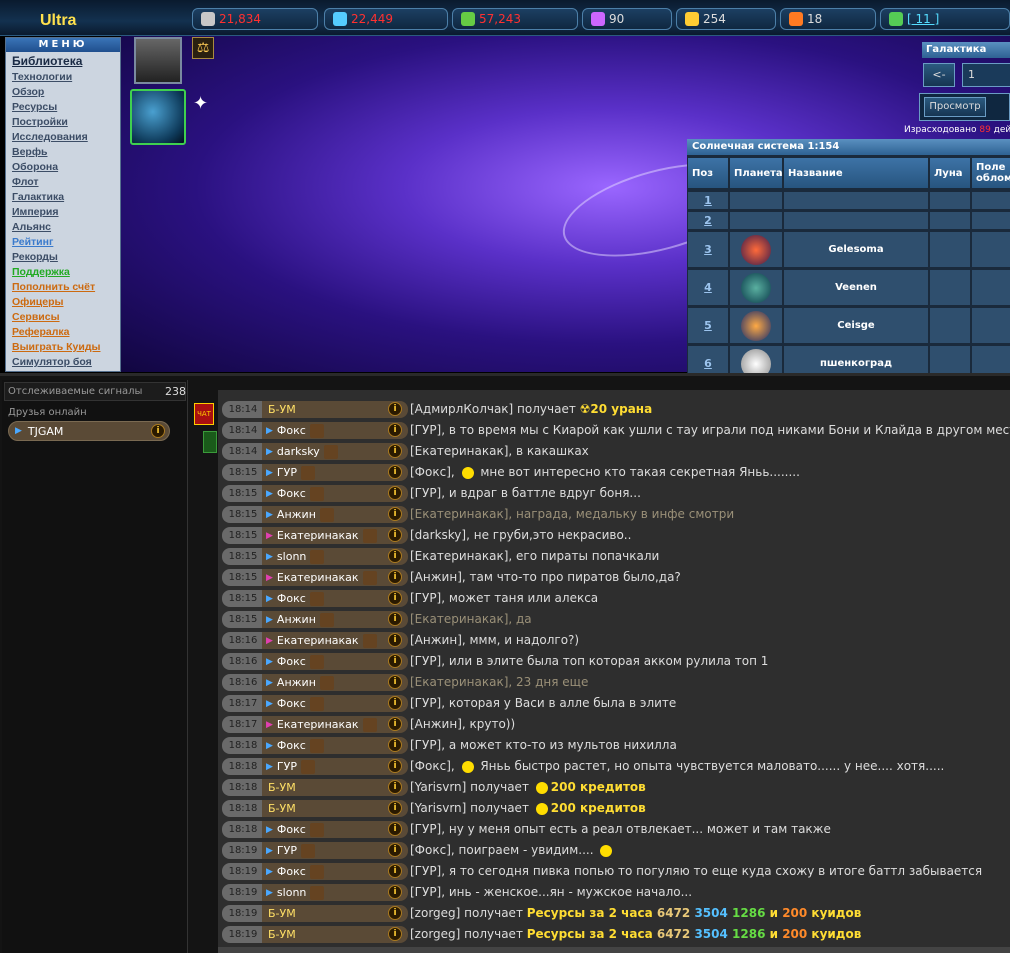 This screenshot has height=953, width=1010. I want to click on galaxy-number-input: 1, so click(986, 75).